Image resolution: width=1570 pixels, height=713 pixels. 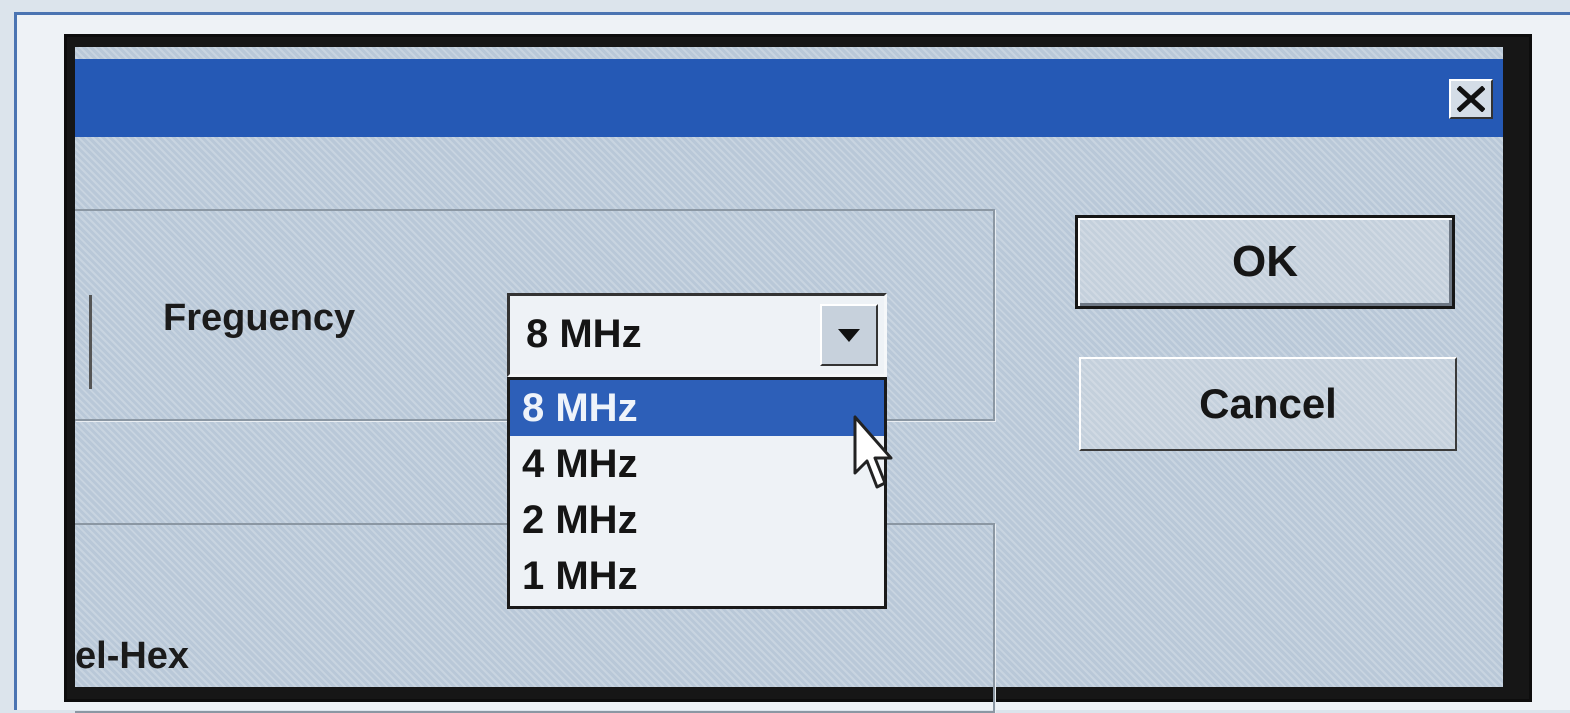 What do you see at coordinates (259, 318) in the screenshot?
I see `frequency-label: Freguency` at bounding box center [259, 318].